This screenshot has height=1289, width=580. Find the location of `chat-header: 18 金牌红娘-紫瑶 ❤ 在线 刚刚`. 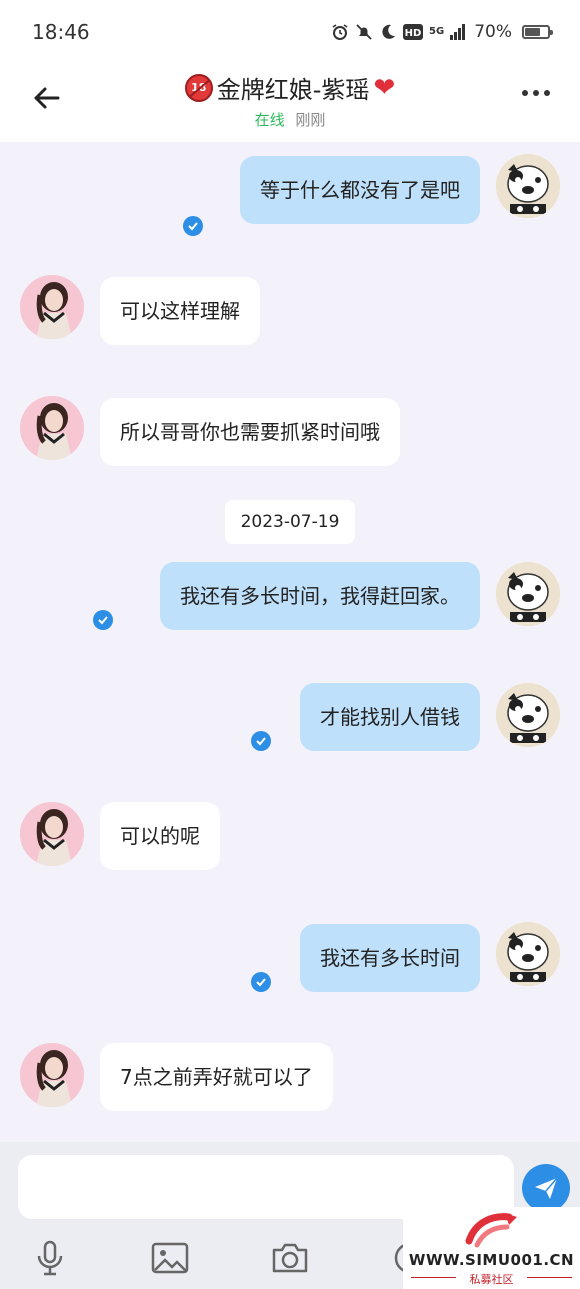

chat-header: 18 金牌红娘-紫瑶 ❤ 在线 刚刚 is located at coordinates (290, 102).